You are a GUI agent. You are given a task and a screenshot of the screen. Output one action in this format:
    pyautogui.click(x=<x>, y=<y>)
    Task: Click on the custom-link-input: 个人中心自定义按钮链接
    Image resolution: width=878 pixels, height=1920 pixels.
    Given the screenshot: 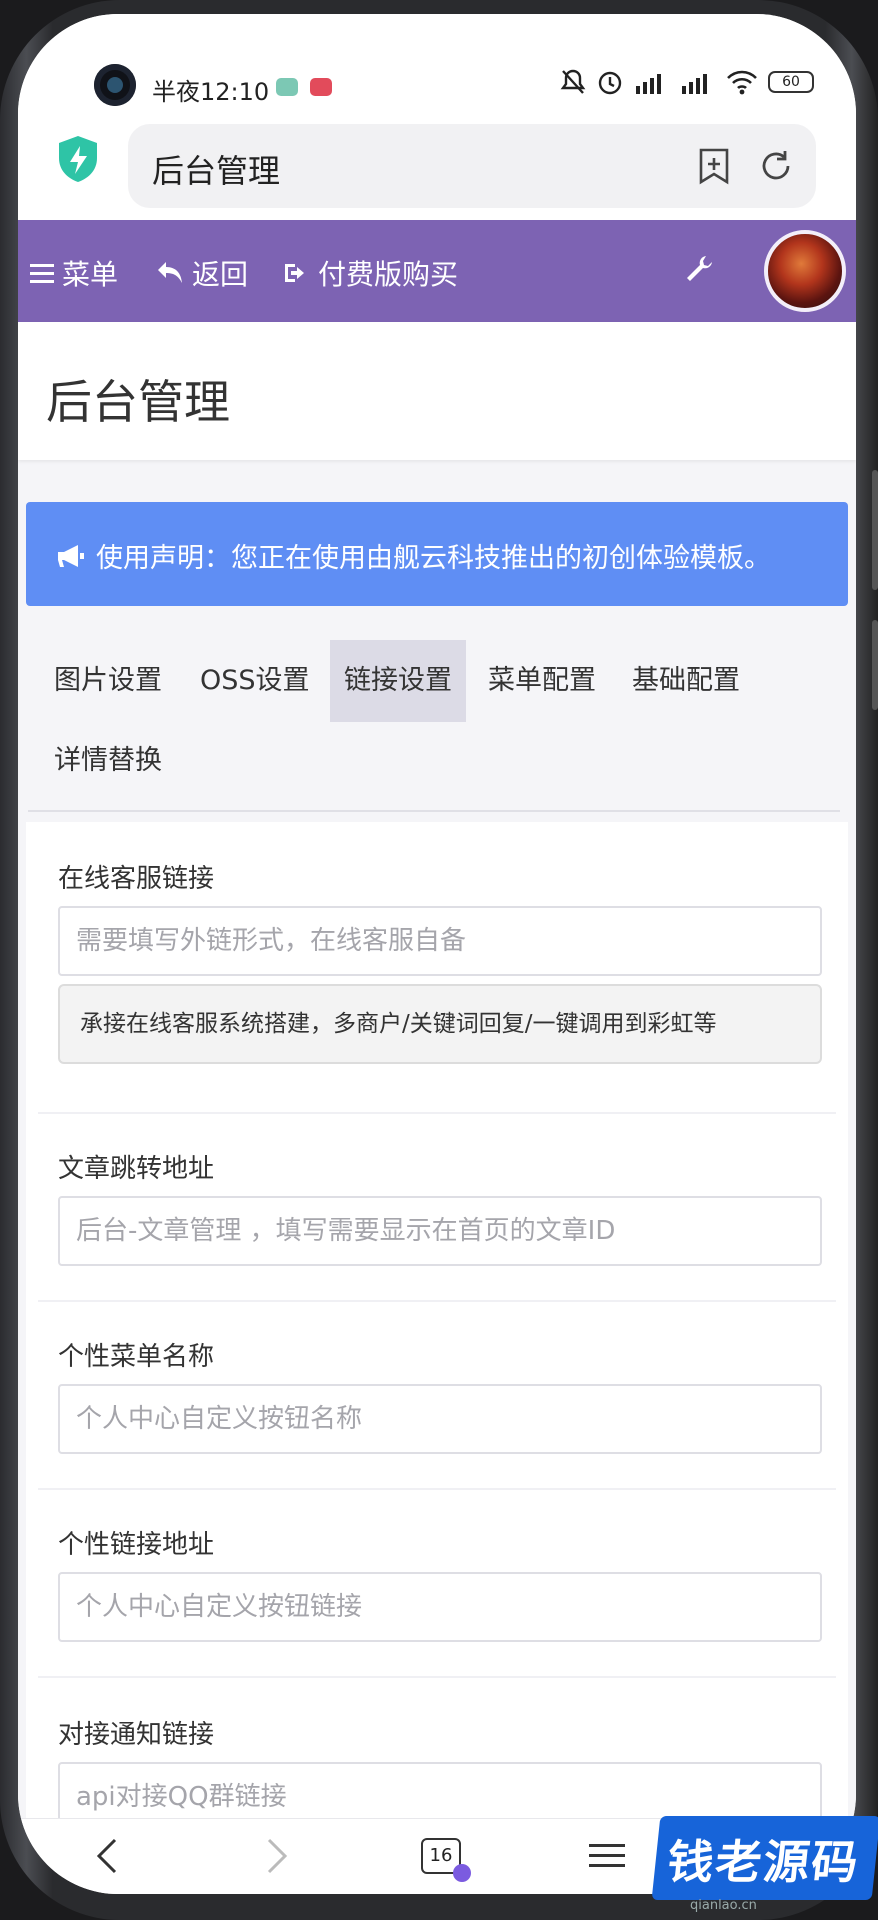 What is the action you would take?
    pyautogui.click(x=440, y=1607)
    